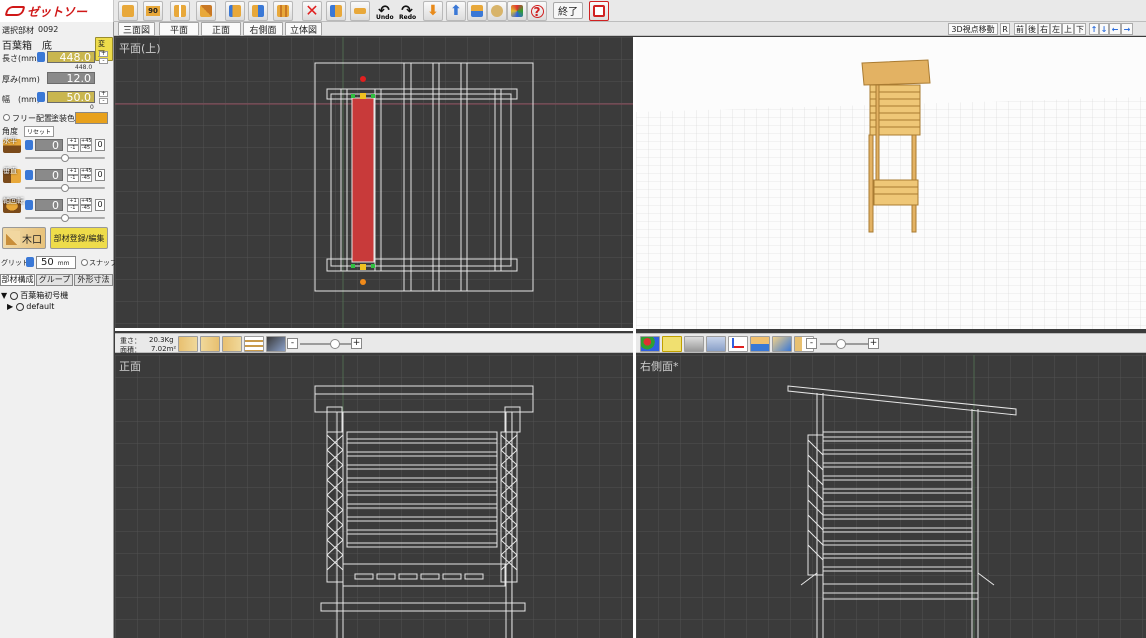 This screenshot has height=638, width=1146. I want to click on delete-icon: ✕, so click(312, 11).